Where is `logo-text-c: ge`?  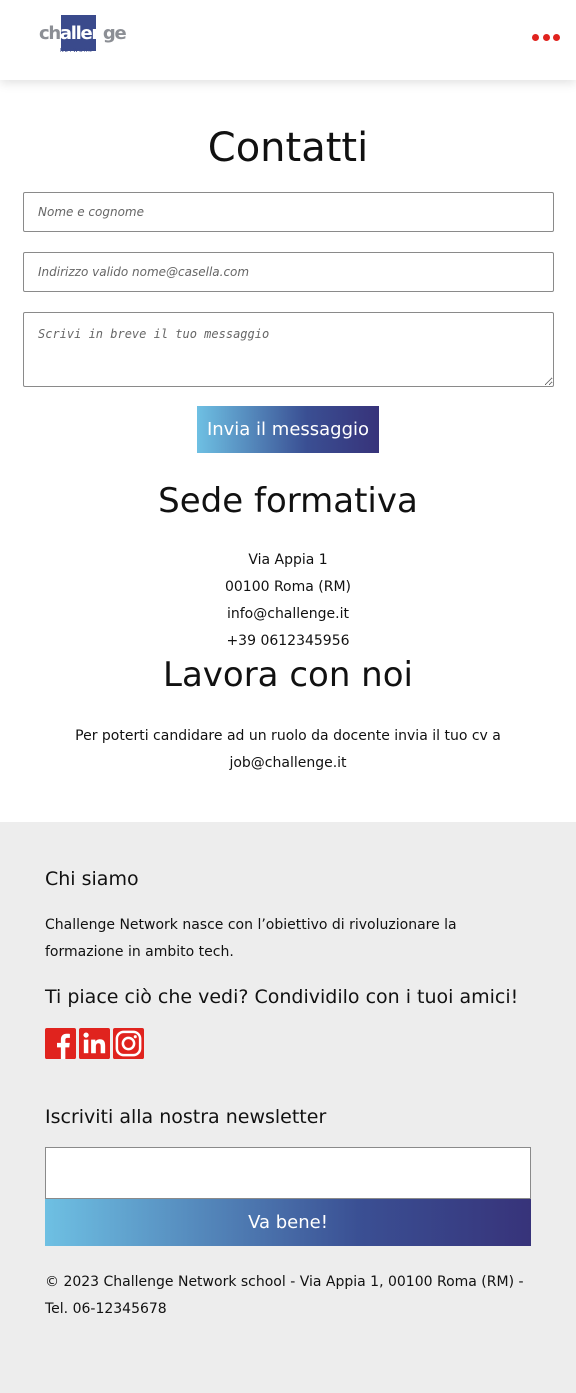
logo-text-c: ge is located at coordinates (114, 33).